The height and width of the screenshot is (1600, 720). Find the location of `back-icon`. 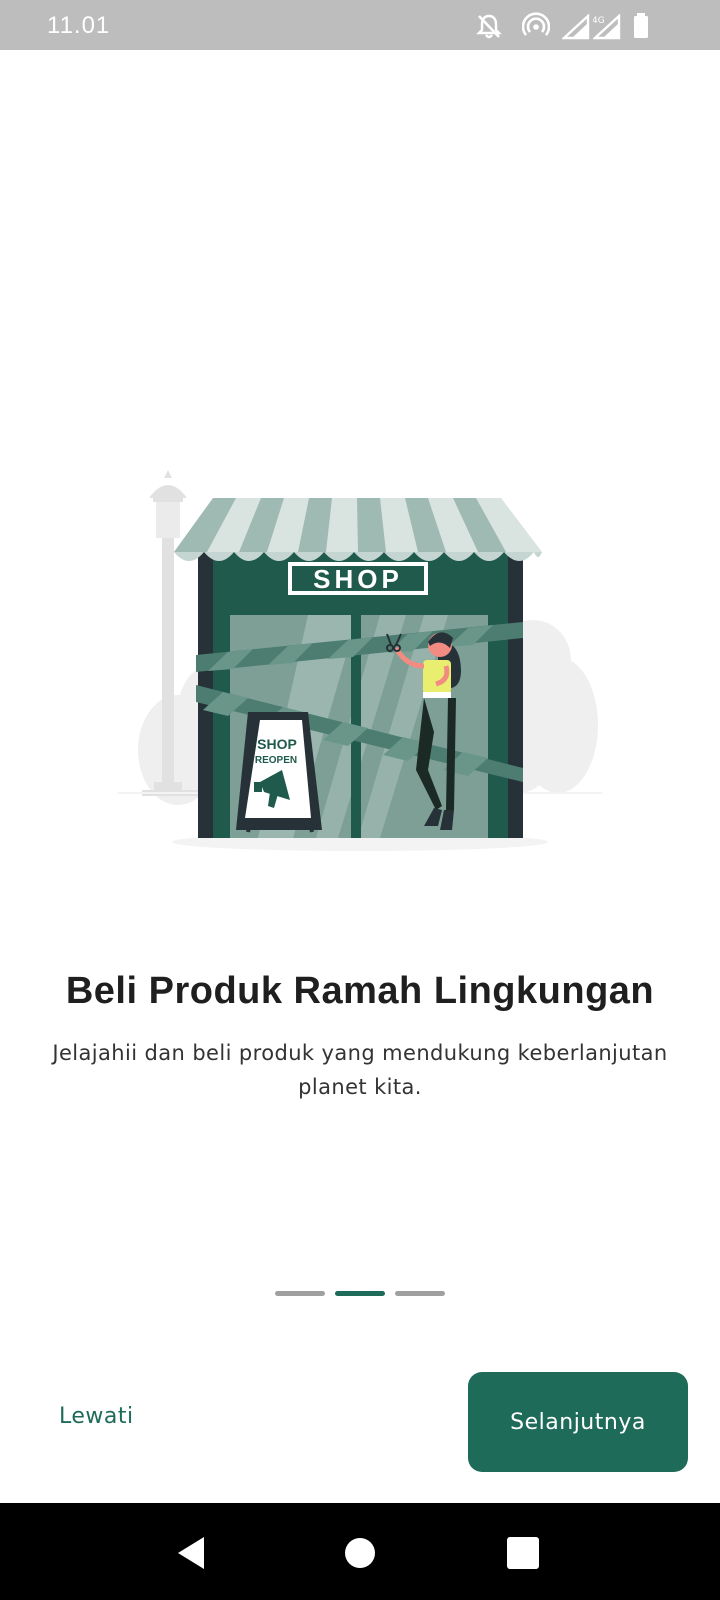

back-icon is located at coordinates (192, 1553).